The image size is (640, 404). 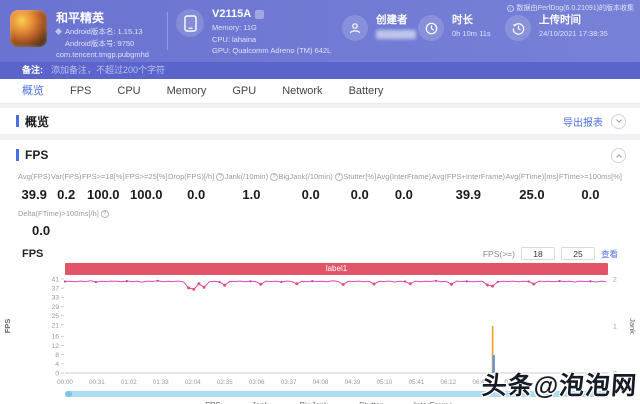 I want to click on creator-label: 创建者, so click(x=392, y=20).